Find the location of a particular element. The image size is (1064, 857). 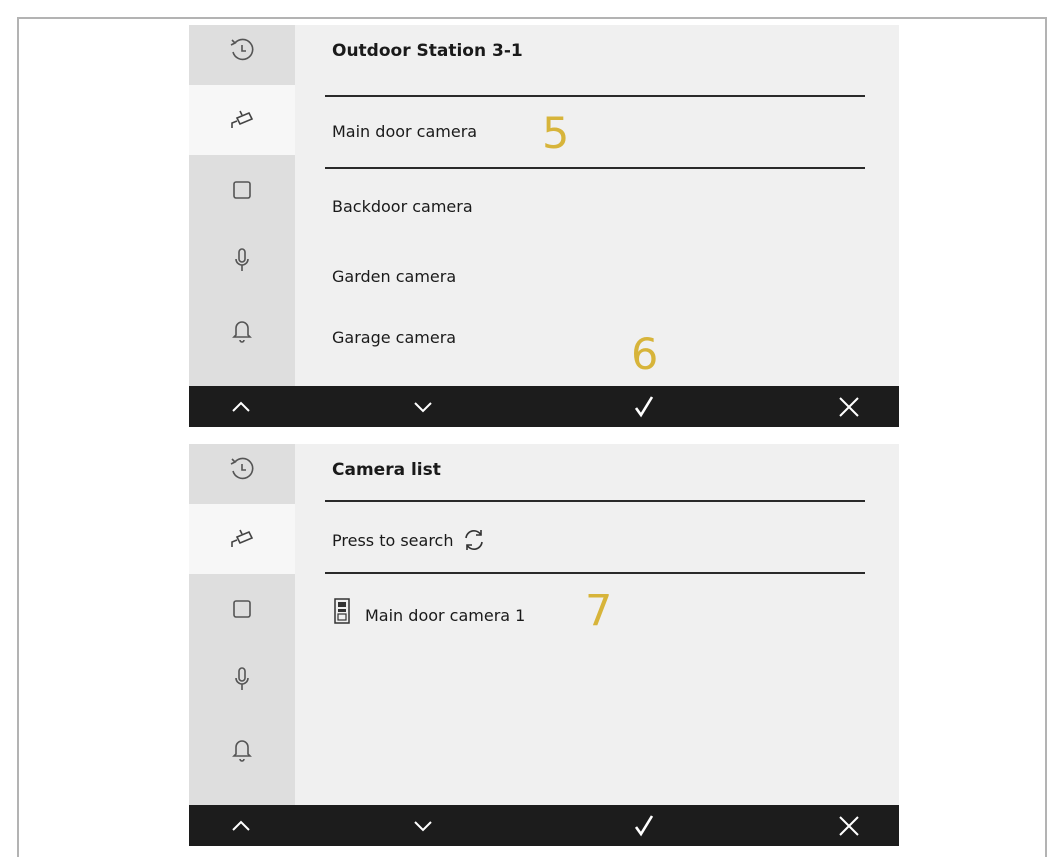

search-button: Press to search is located at coordinates (410, 540).